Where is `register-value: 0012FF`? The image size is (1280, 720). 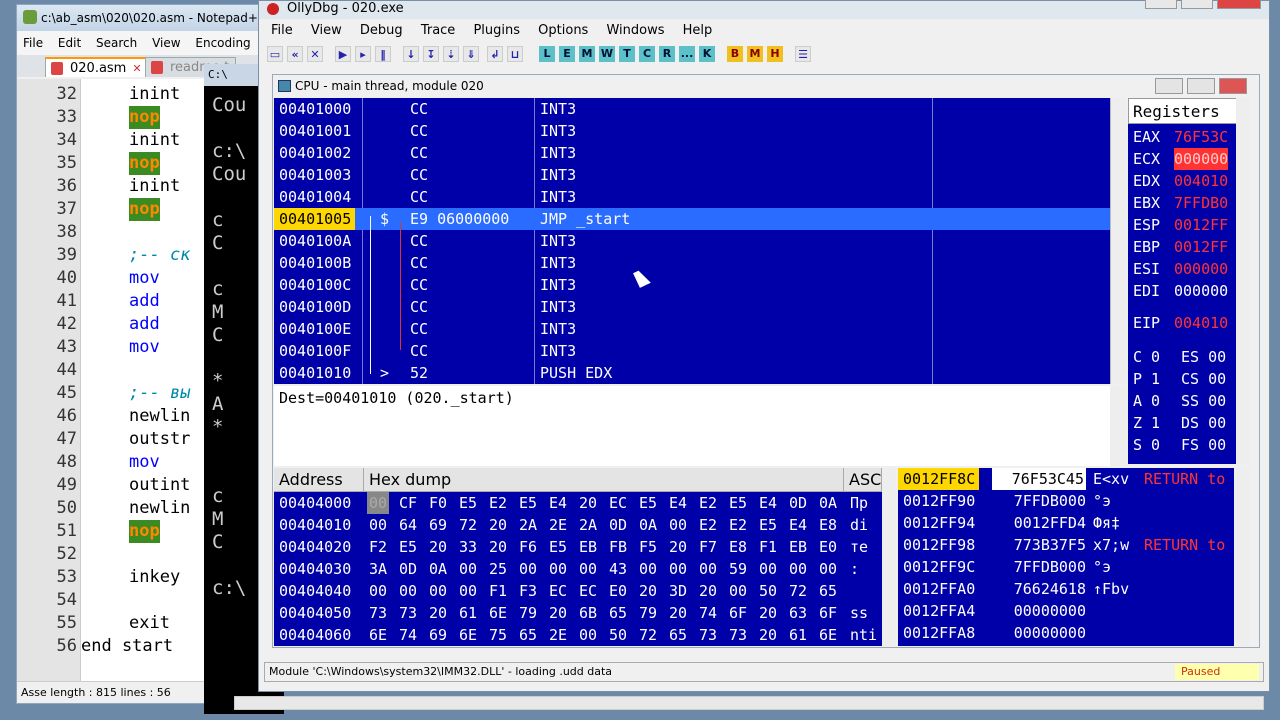 register-value: 0012FF is located at coordinates (1201, 225).